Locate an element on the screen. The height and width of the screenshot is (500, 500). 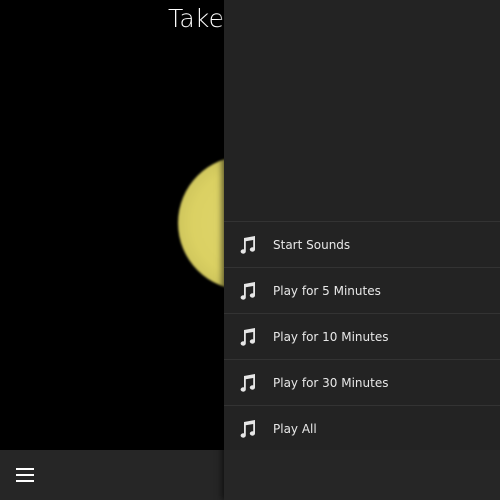
drawer-item-label: Play for 30 Minutes is located at coordinates (331, 382).